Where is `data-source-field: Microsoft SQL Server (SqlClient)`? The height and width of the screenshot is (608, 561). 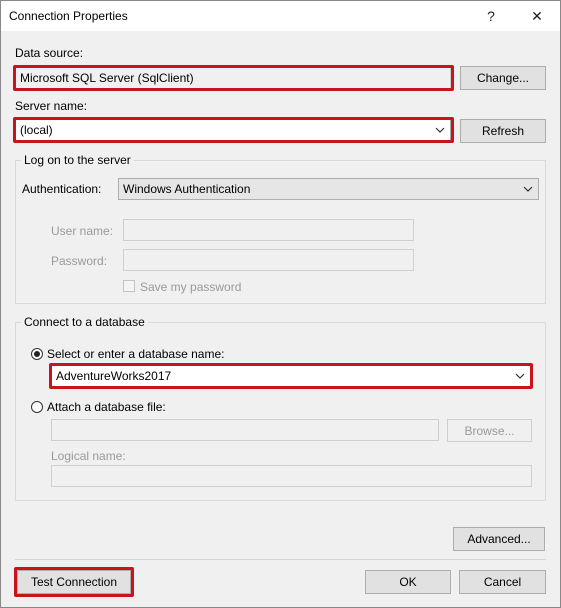
data-source-field: Microsoft SQL Server (SqlClient) is located at coordinates (233, 78).